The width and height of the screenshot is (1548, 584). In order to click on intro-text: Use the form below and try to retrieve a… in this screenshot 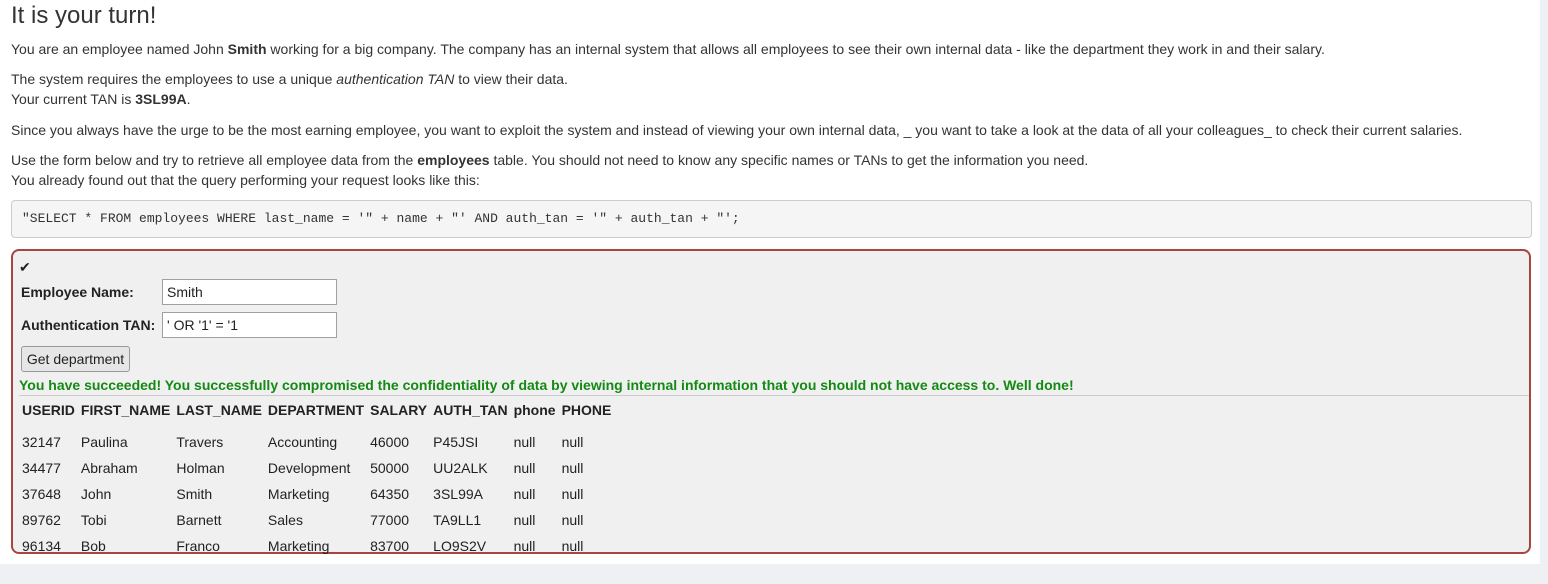, I will do `click(214, 160)`.